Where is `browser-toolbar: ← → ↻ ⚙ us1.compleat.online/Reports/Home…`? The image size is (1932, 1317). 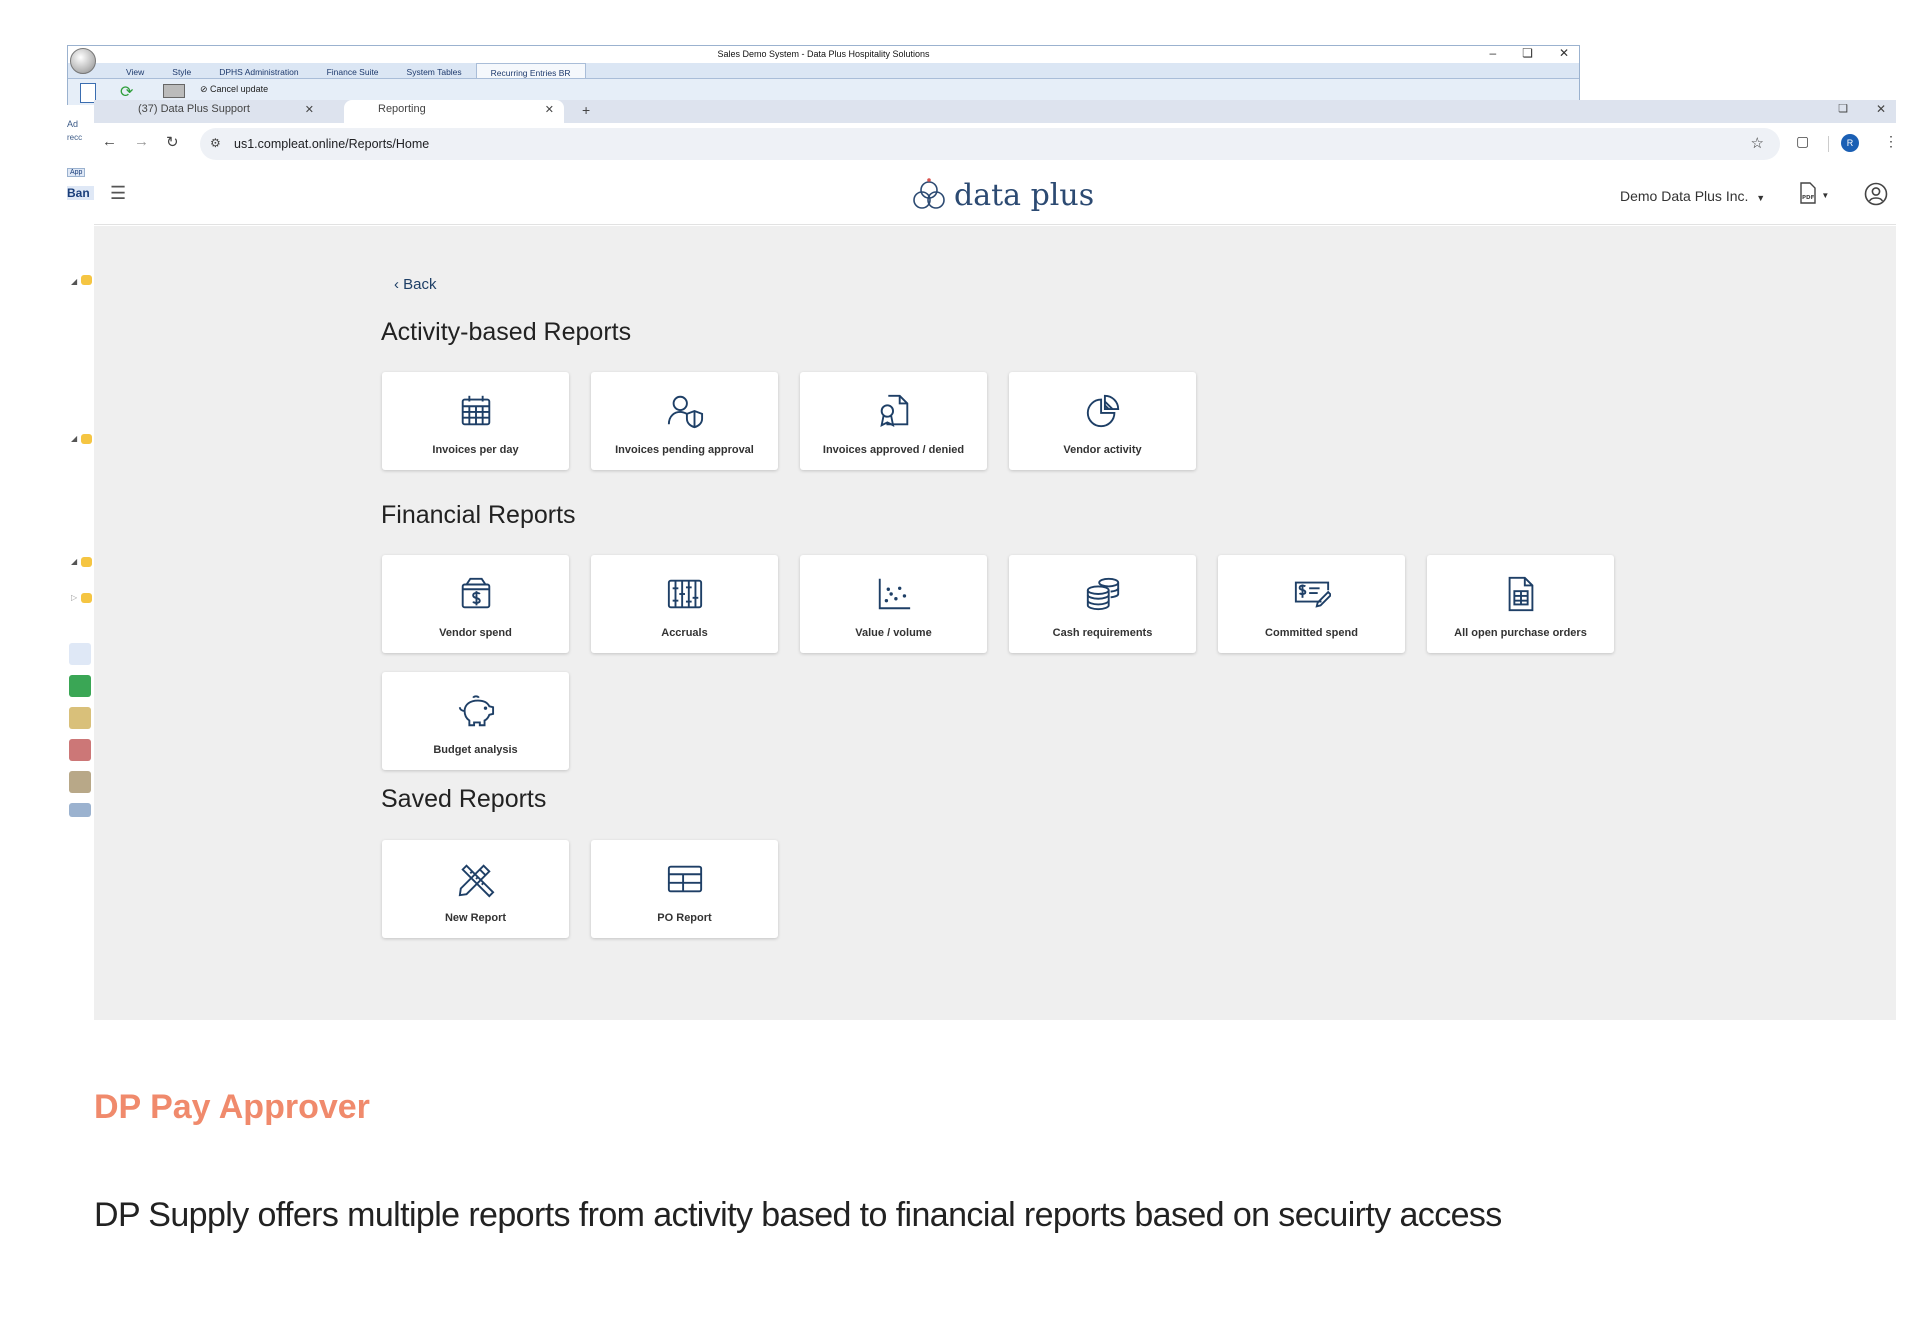
browser-toolbar: ← → ↻ ⚙ us1.compleat.online/Reports/Home… is located at coordinates (996, 144).